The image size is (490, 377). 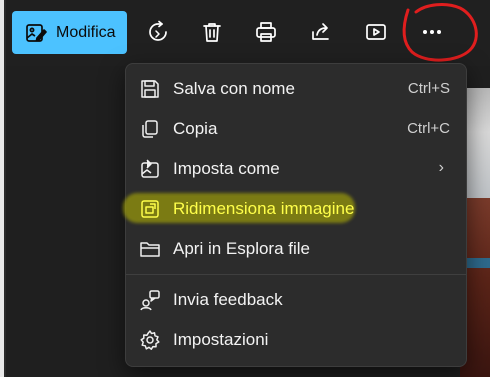 I want to click on menu-item-label: Invia feedback, so click(x=228, y=299).